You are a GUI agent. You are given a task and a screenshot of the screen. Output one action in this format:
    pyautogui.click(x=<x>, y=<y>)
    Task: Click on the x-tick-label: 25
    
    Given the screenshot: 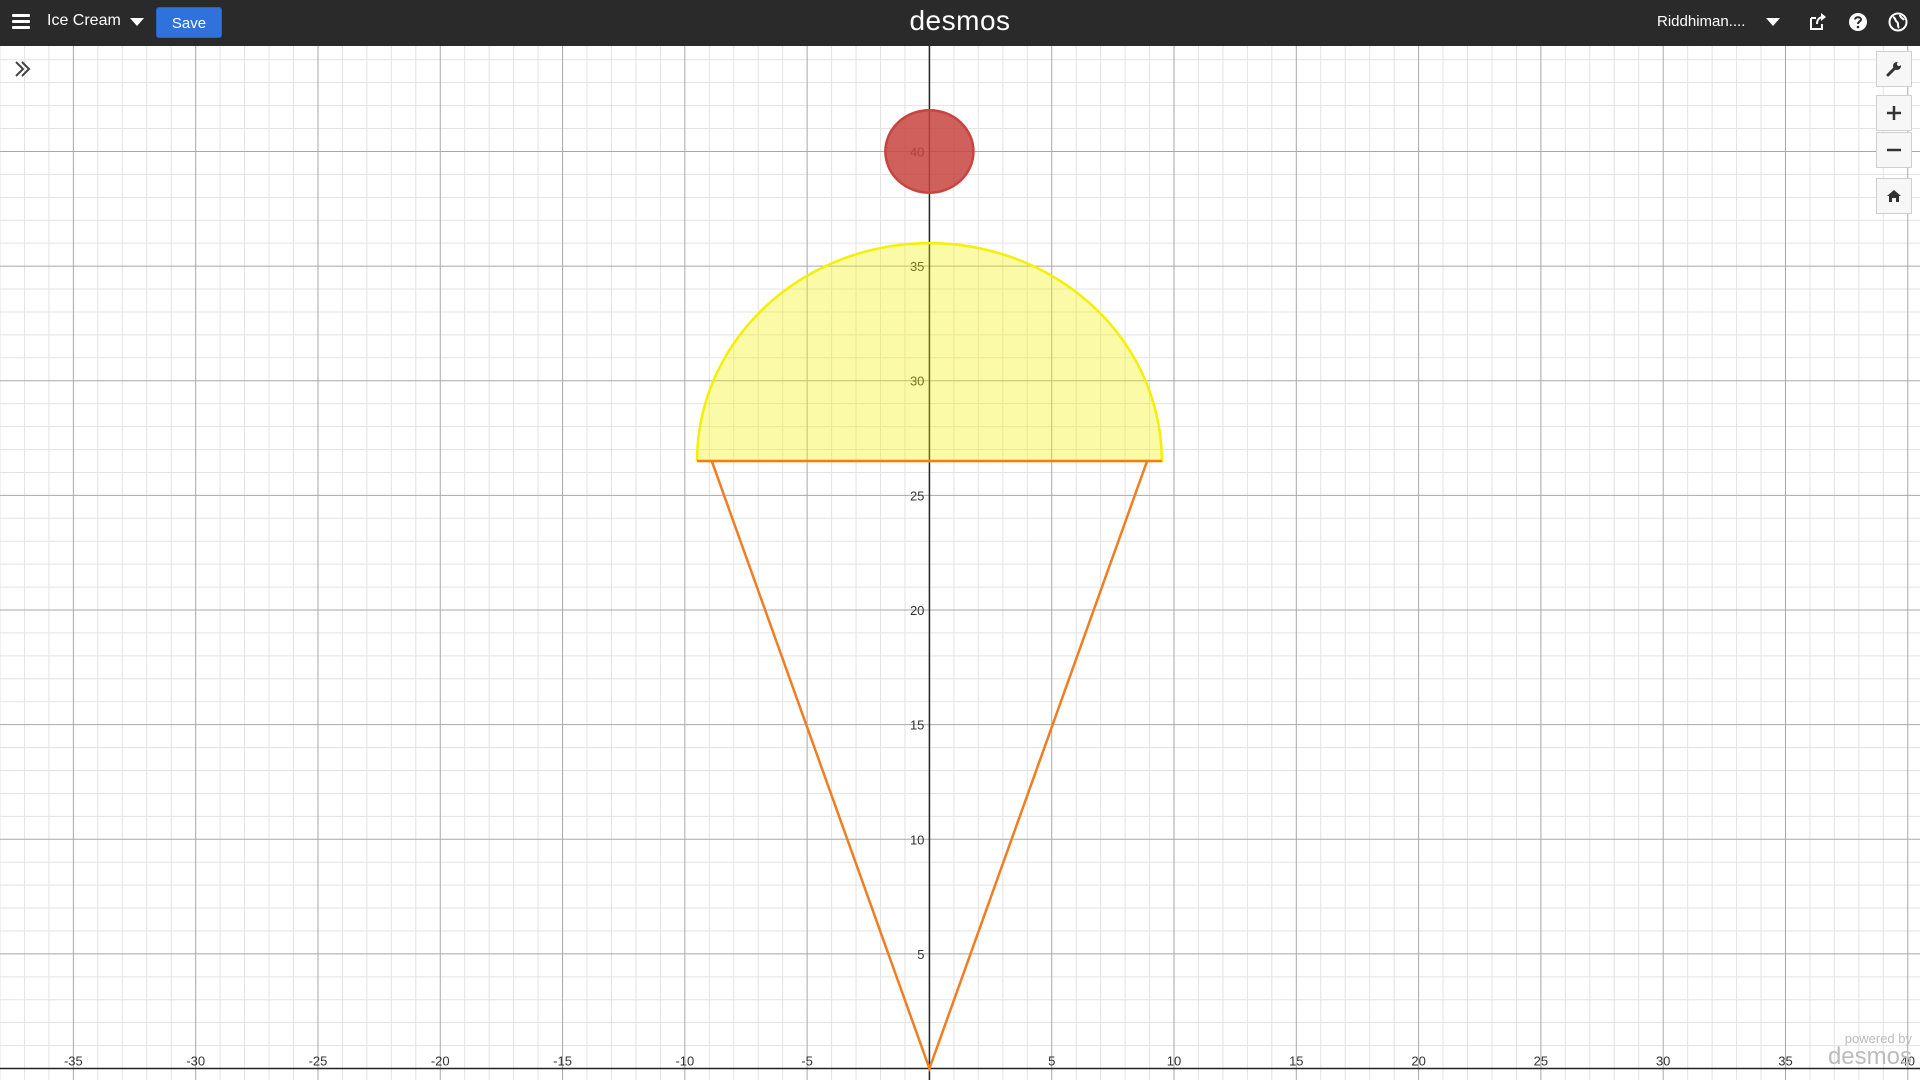 What is the action you would take?
    pyautogui.click(x=1541, y=1061)
    